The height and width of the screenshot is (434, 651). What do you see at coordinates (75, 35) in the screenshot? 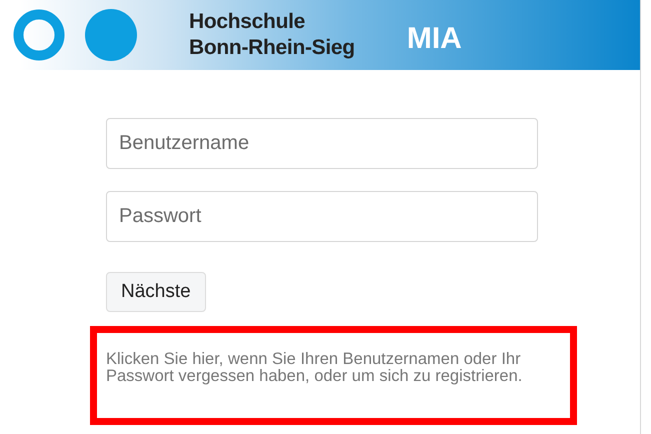
I see `logo-icon` at bounding box center [75, 35].